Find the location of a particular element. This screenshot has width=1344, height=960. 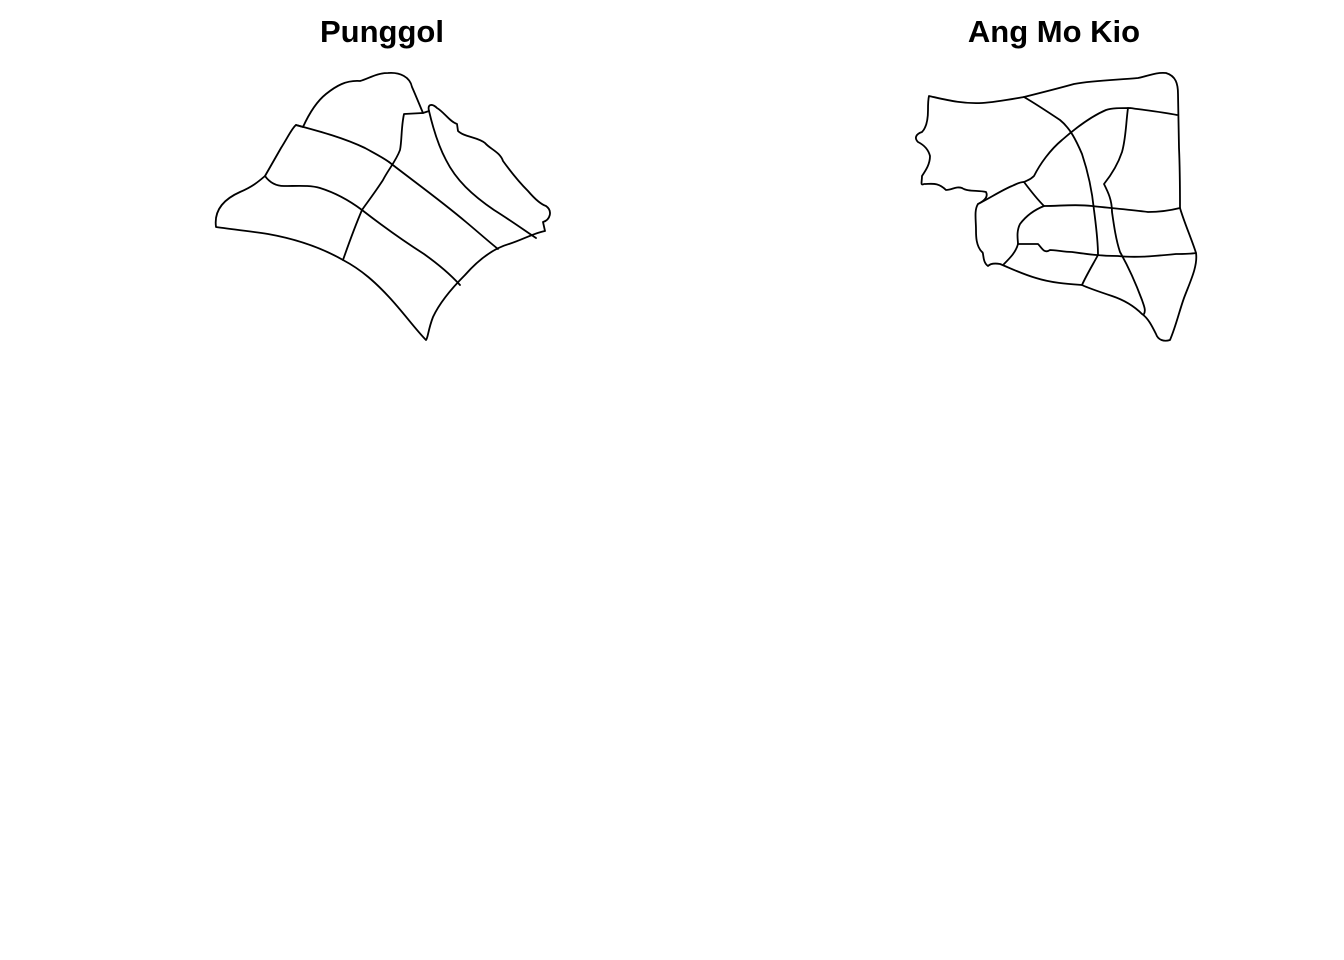

punggol-map is located at coordinates (382, 206).